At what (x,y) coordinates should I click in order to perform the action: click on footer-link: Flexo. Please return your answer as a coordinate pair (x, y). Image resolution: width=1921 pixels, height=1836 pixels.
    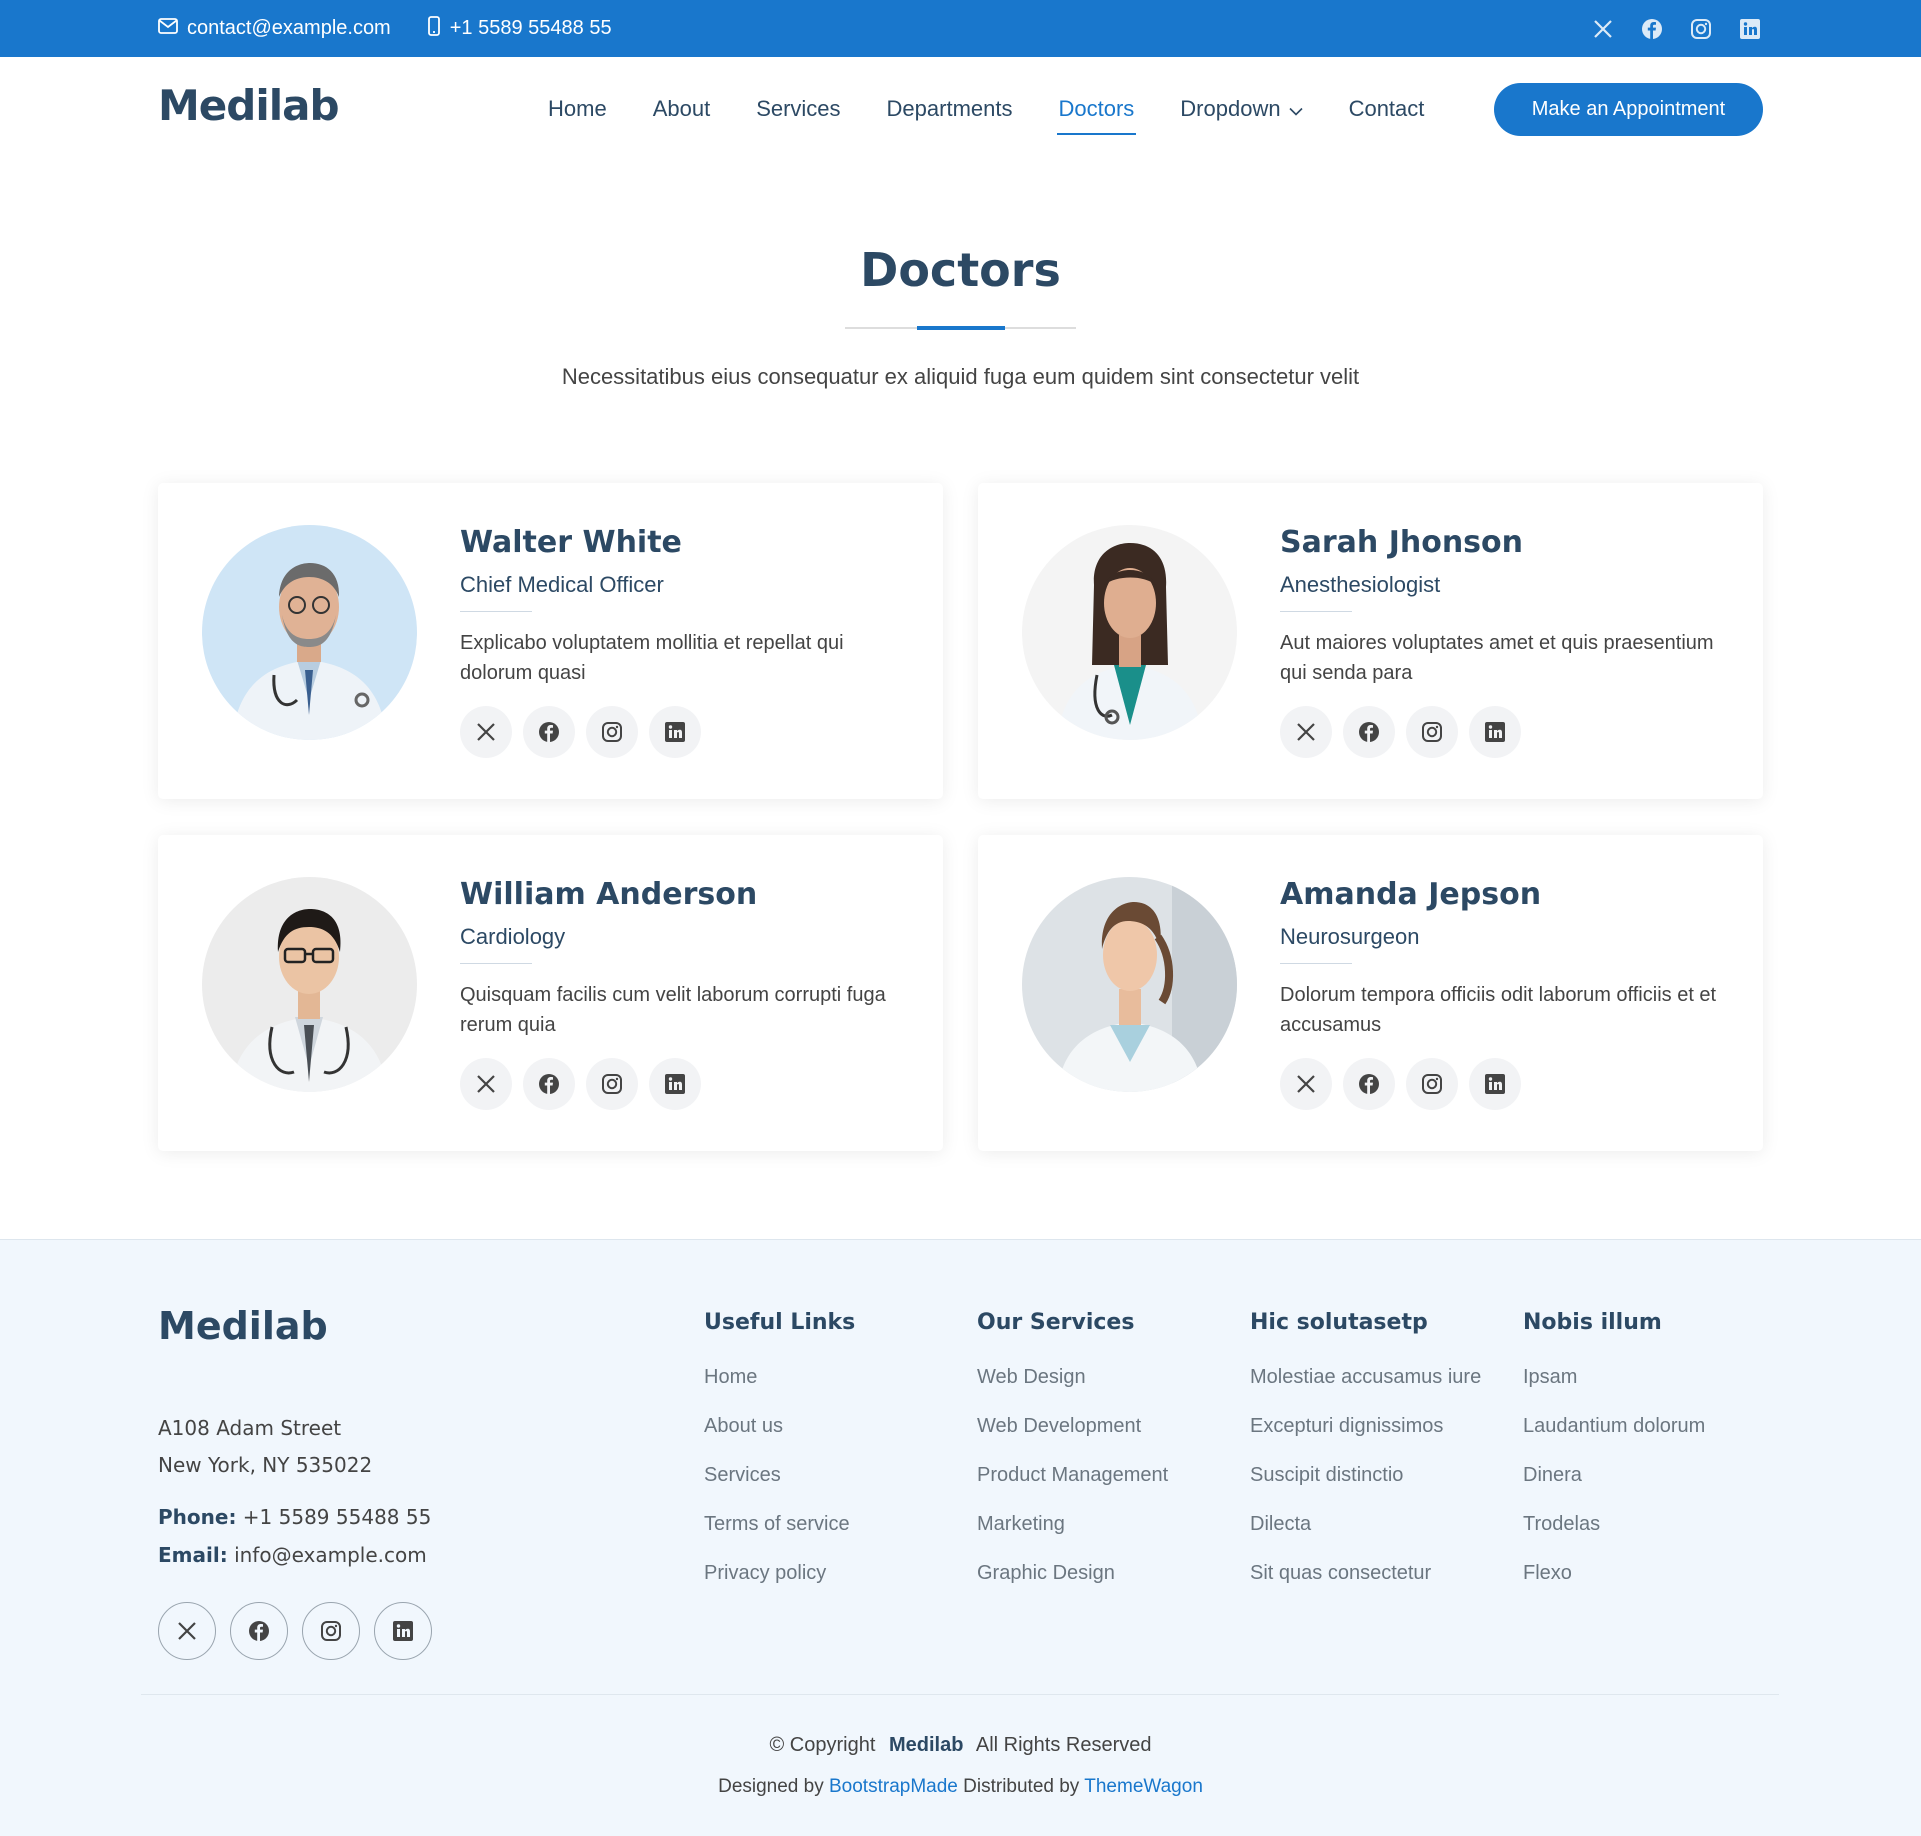
    Looking at the image, I should click on (1614, 1573).